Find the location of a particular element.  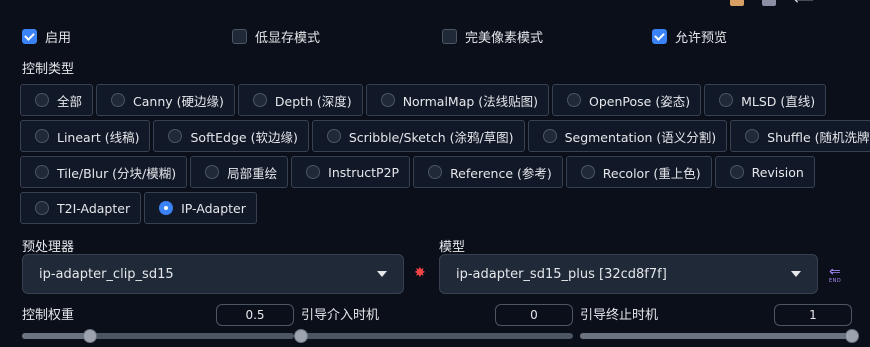

control-type-option: Recolor (重上色) is located at coordinates (638, 172).